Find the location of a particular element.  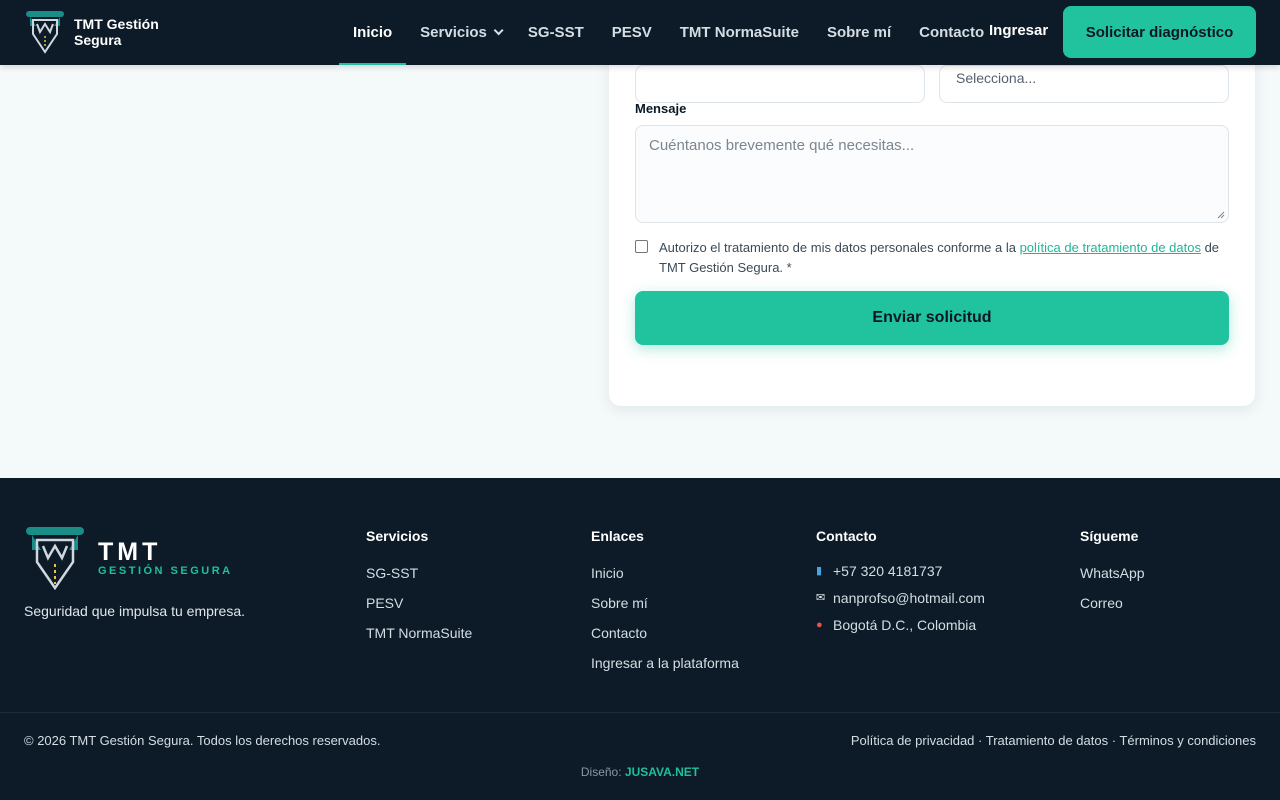

nav-sobre-mi-label: Sobre mí is located at coordinates (859, 32).